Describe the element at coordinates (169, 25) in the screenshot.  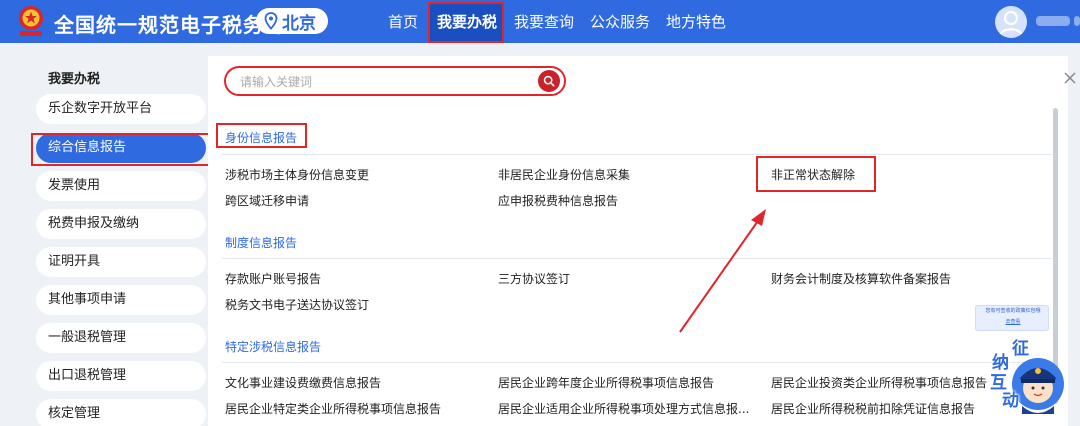
I see `site-title: 全国统一规范电子税务局` at that location.